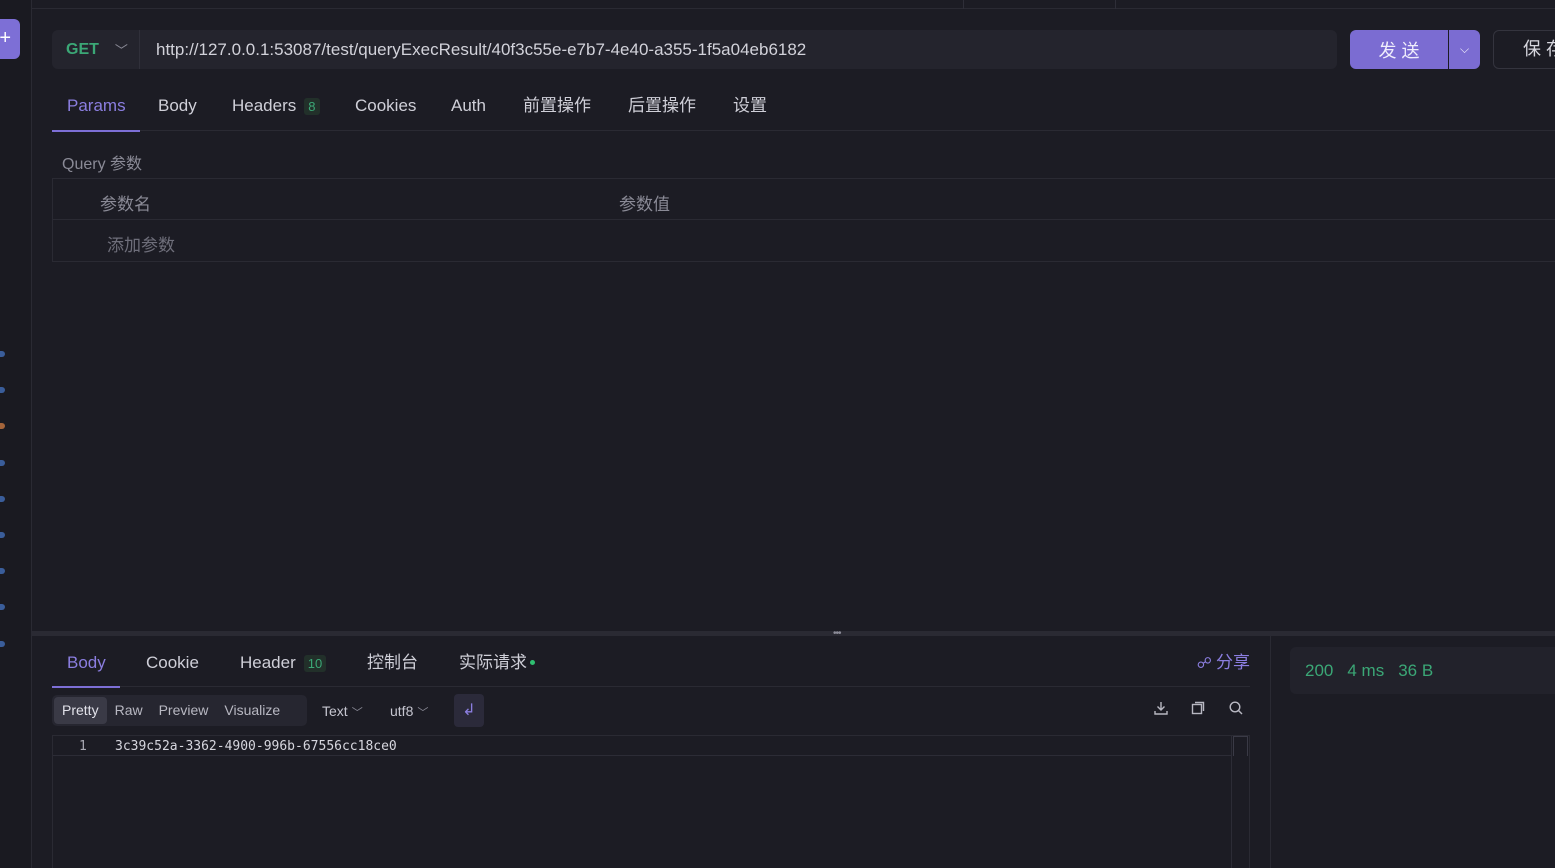 The height and width of the screenshot is (868, 1555). Describe the element at coordinates (125, 204) in the screenshot. I see `column-header-name: 参数名` at that location.